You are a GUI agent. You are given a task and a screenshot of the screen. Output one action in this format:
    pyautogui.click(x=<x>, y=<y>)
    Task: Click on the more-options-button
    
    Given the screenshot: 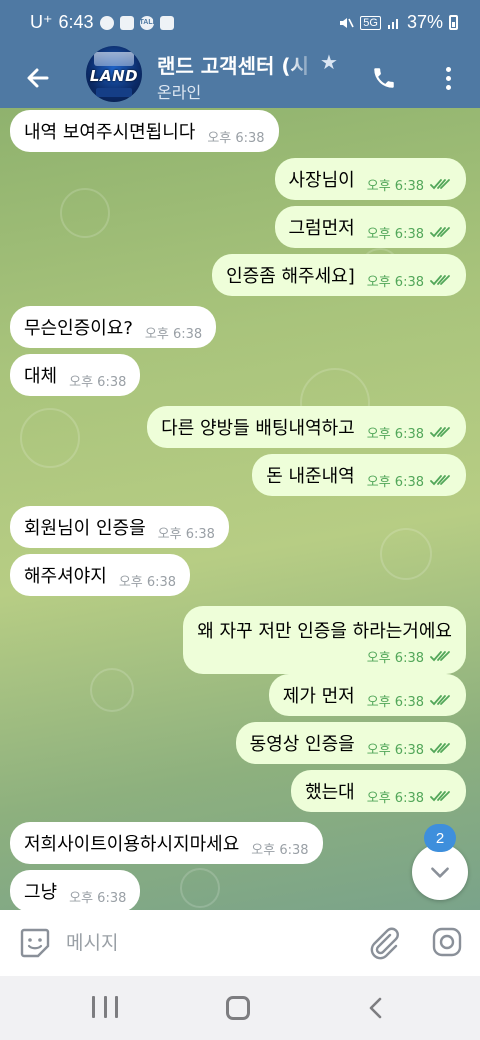 What is the action you would take?
    pyautogui.click(x=448, y=78)
    